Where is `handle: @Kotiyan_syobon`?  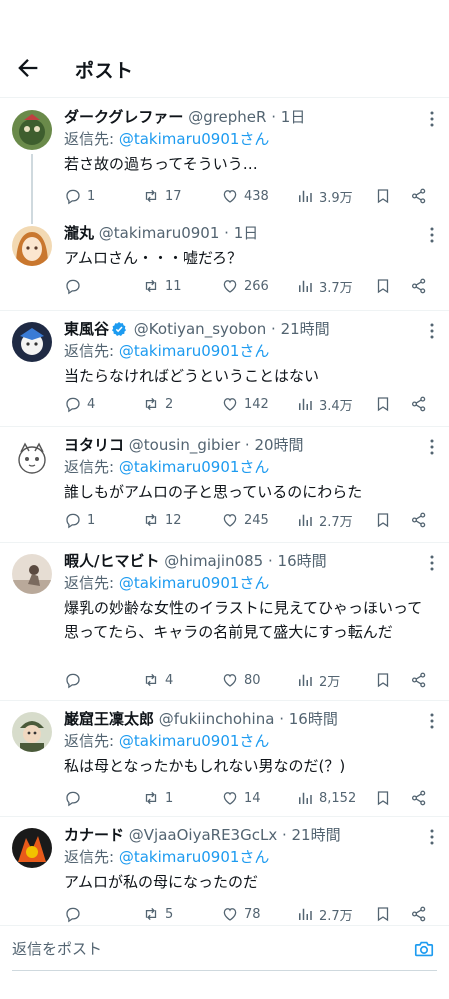
handle: @Kotiyan_syobon is located at coordinates (200, 329).